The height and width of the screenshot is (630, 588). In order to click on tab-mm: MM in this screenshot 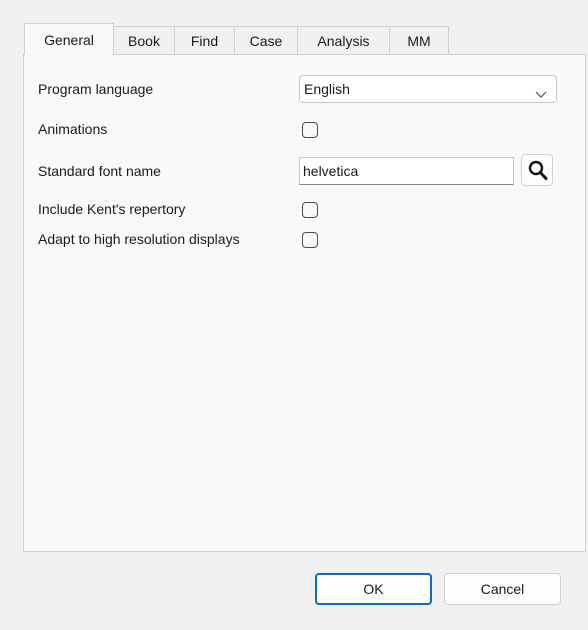, I will do `click(419, 40)`.